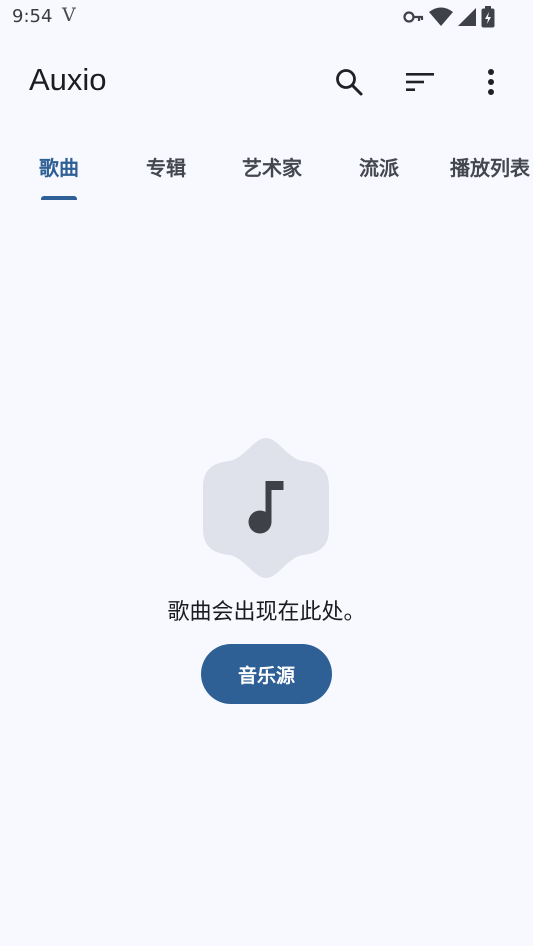 This screenshot has height=946, width=533. Describe the element at coordinates (490, 166) in the screenshot. I see `tab-playlists: 播放列表` at that location.